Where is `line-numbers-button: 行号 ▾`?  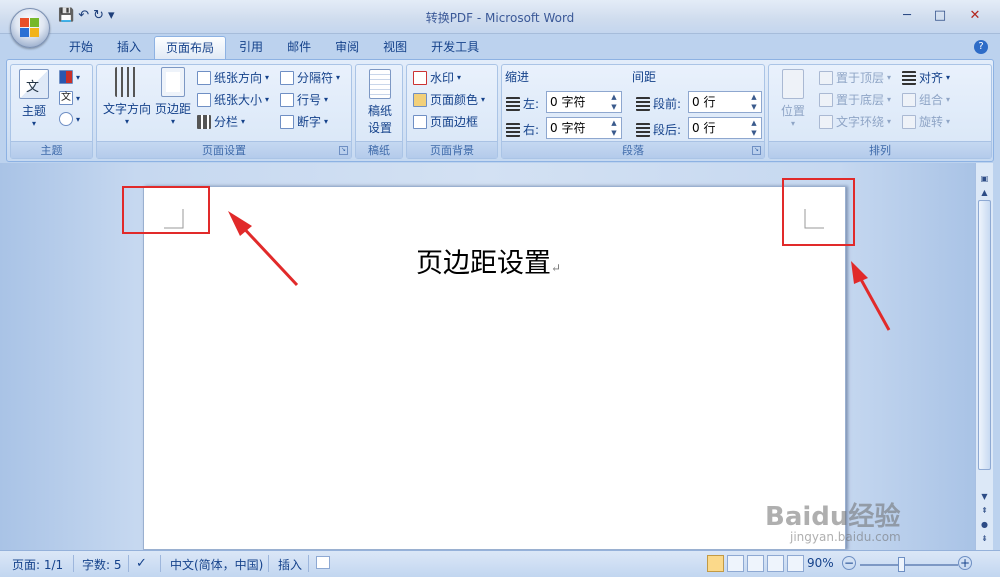
line-numbers-button: 行号 ▾ is located at coordinates (304, 99).